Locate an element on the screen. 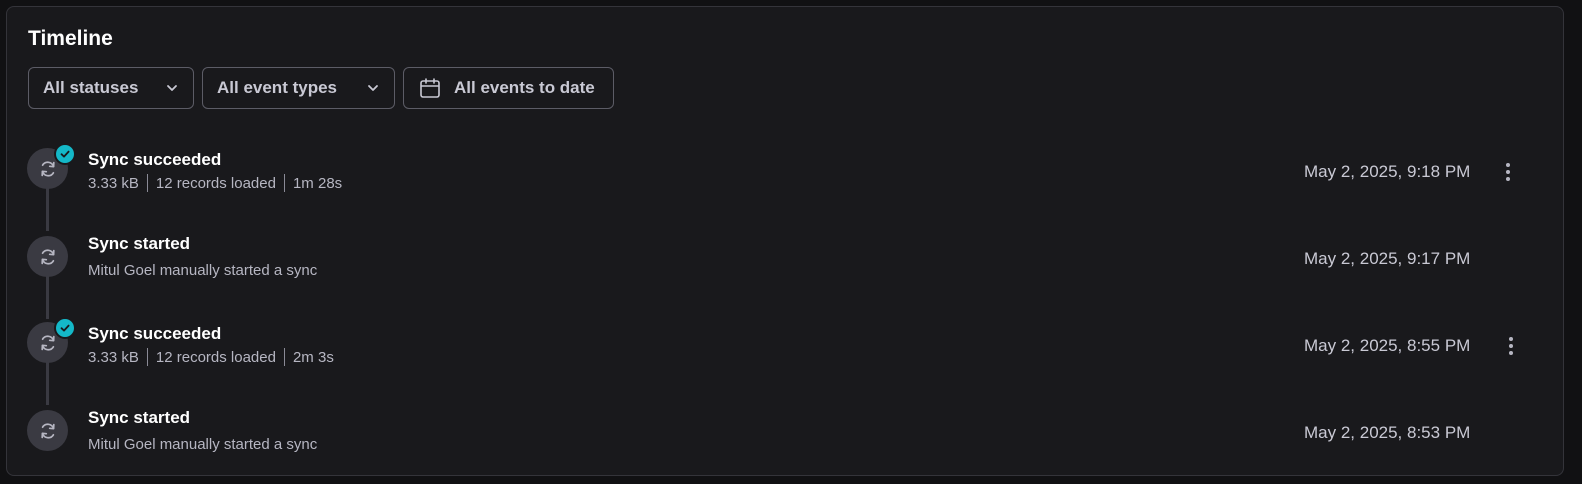 This screenshot has height=484, width=1582. event-timestamp: May 2, 2025, 8:55 PM is located at coordinates (1387, 345).